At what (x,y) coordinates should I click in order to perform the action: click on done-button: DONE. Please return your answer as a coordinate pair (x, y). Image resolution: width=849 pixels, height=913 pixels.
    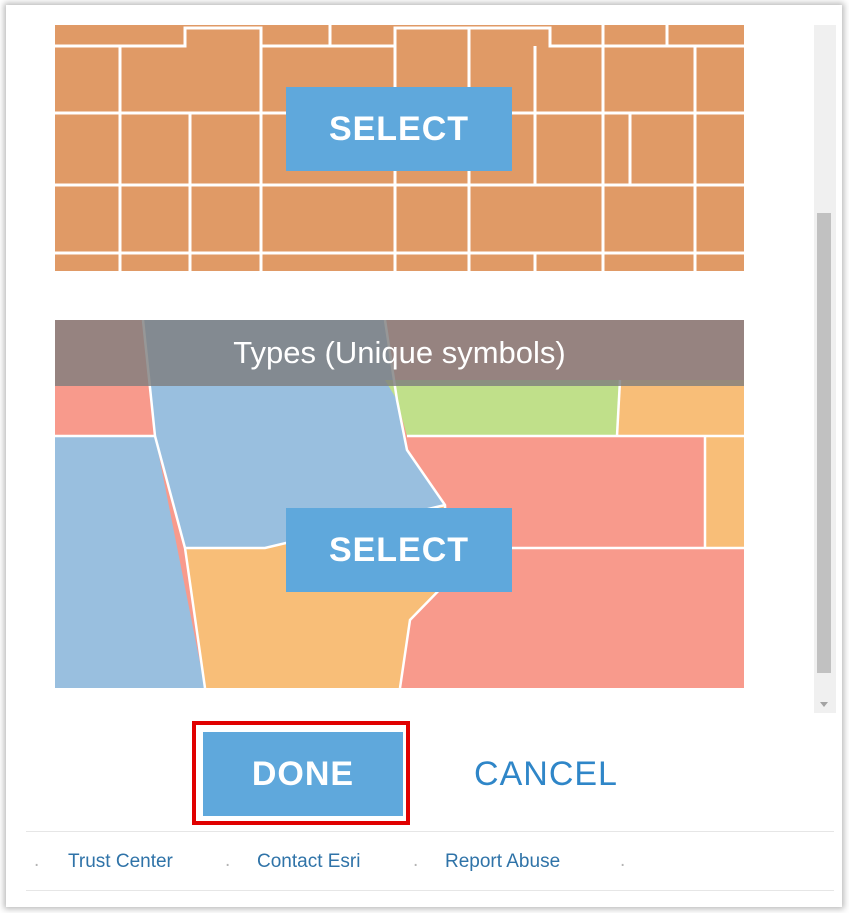
    Looking at the image, I should click on (303, 774).